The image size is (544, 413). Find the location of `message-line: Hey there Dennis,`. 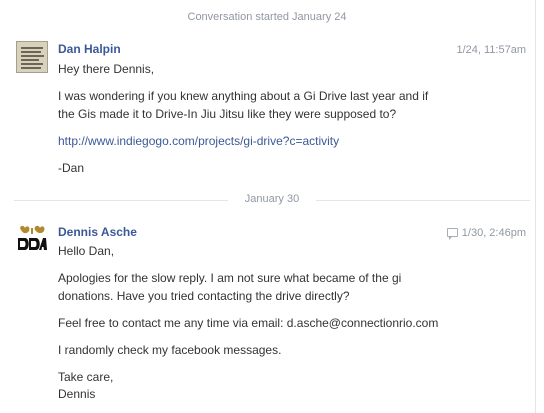

message-line: Hey there Dennis, is located at coordinates (106, 69).